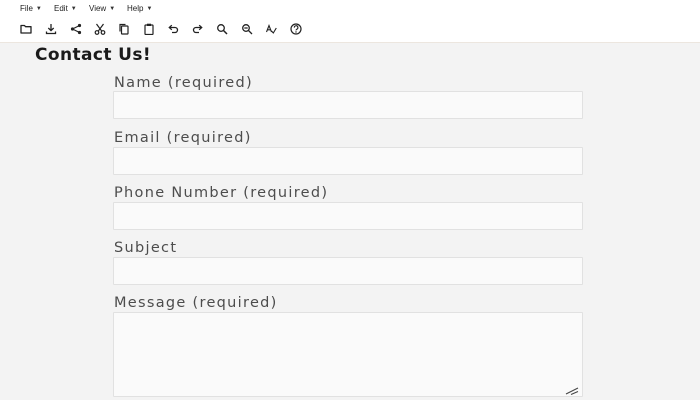 This screenshot has height=400, width=700. What do you see at coordinates (350, 30) in the screenshot?
I see `toolbar` at bounding box center [350, 30].